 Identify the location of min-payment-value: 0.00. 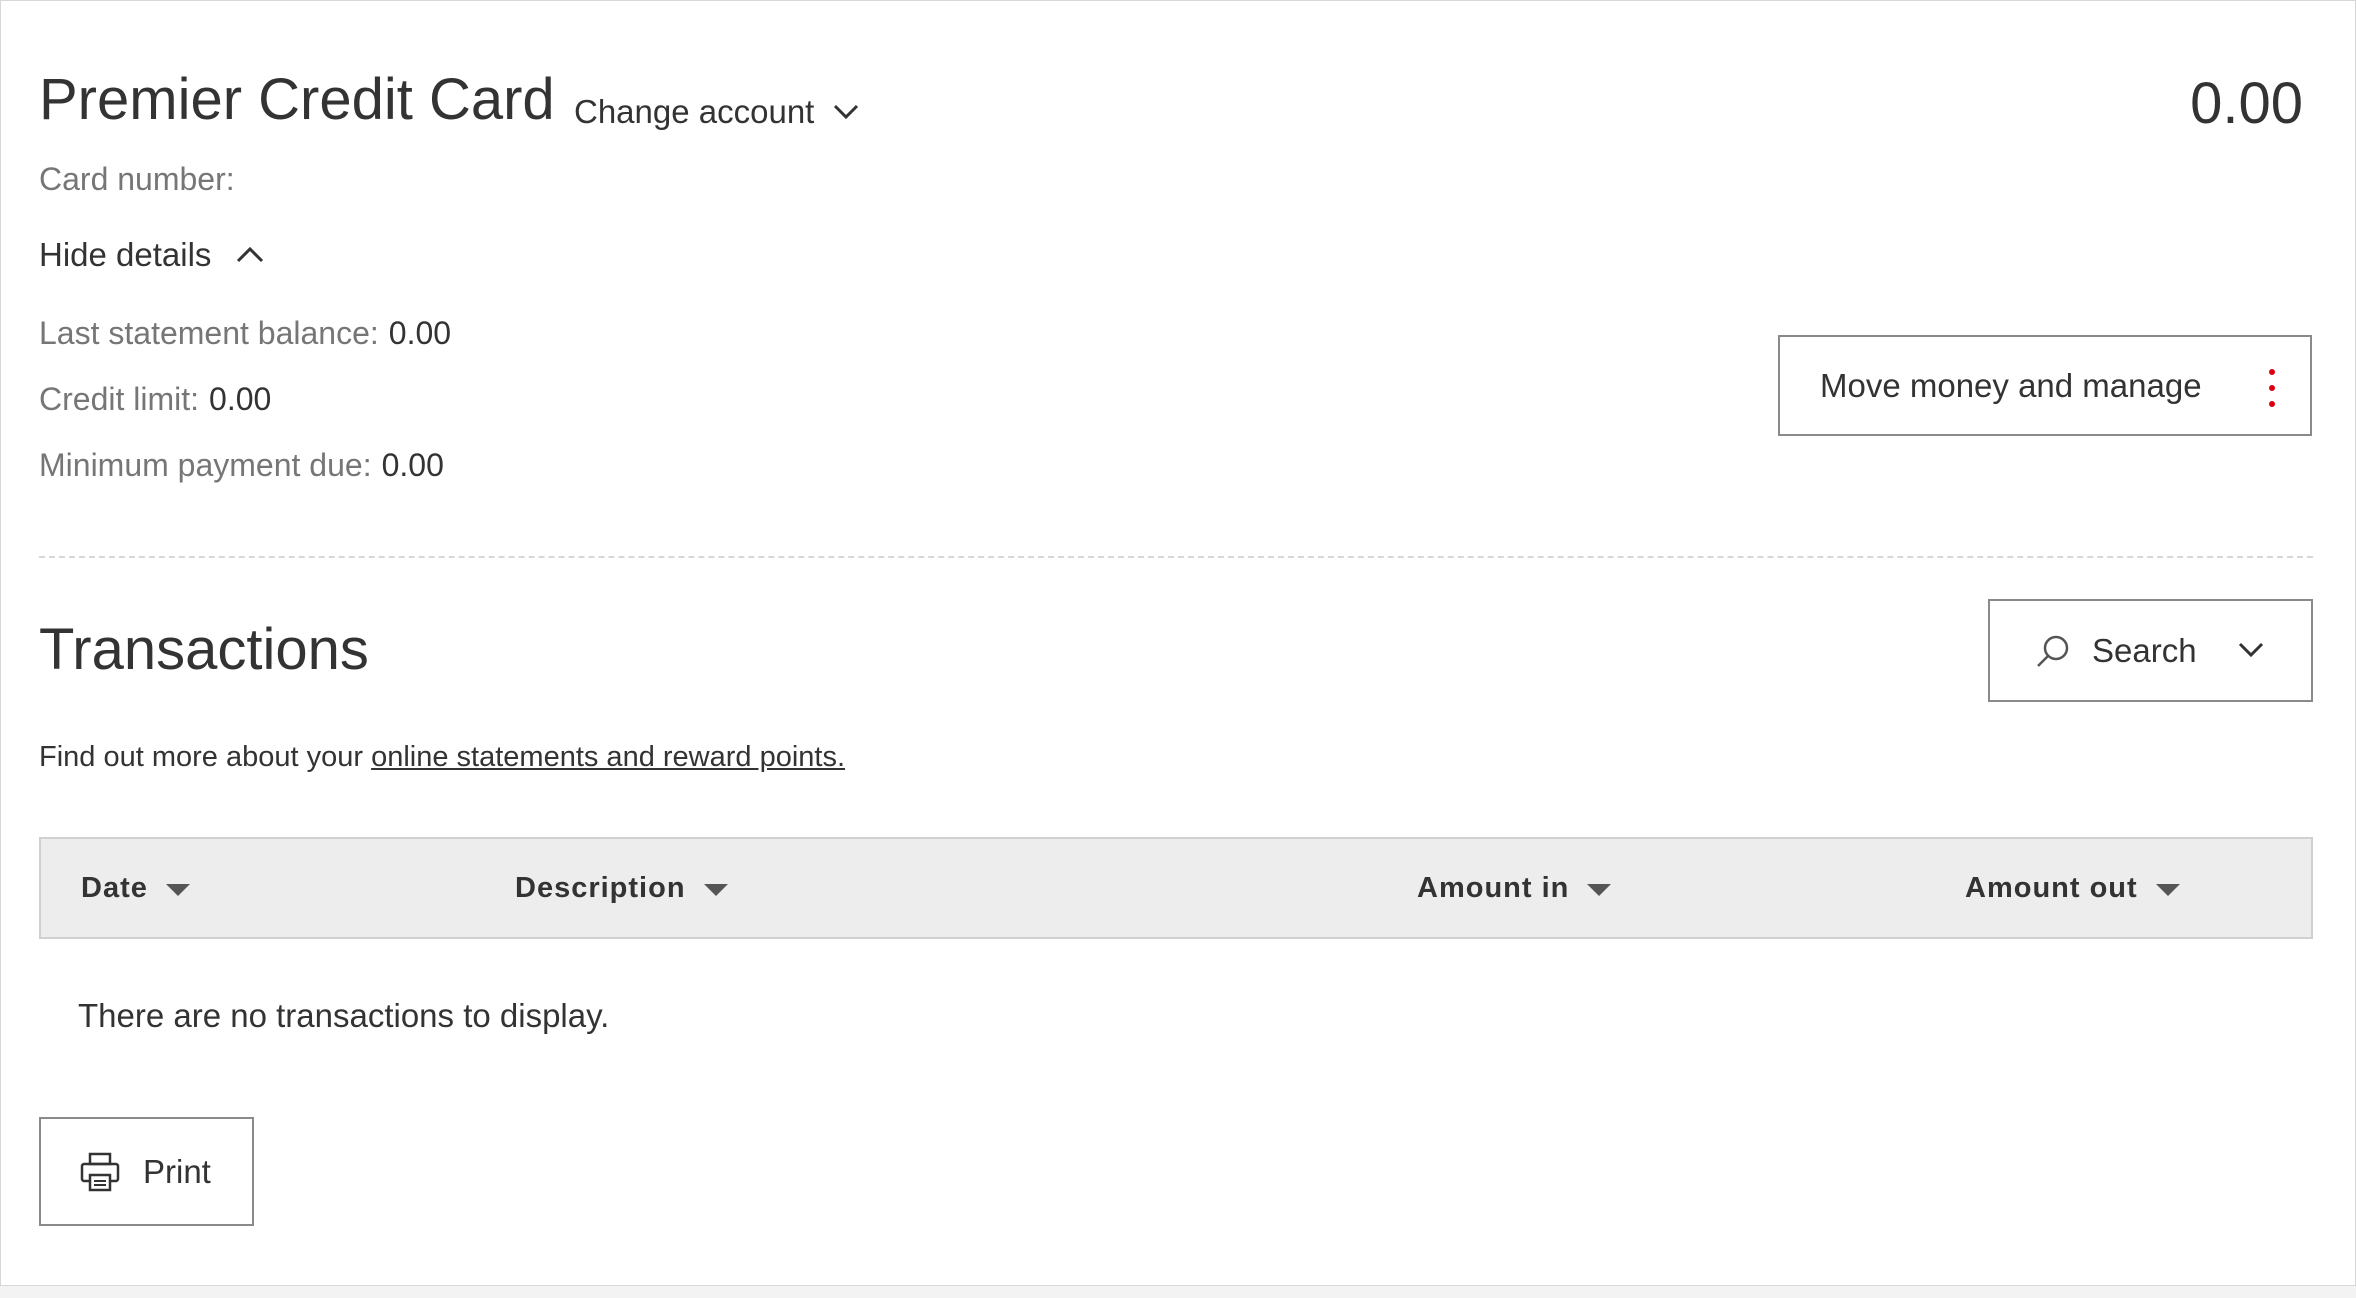
(412, 465).